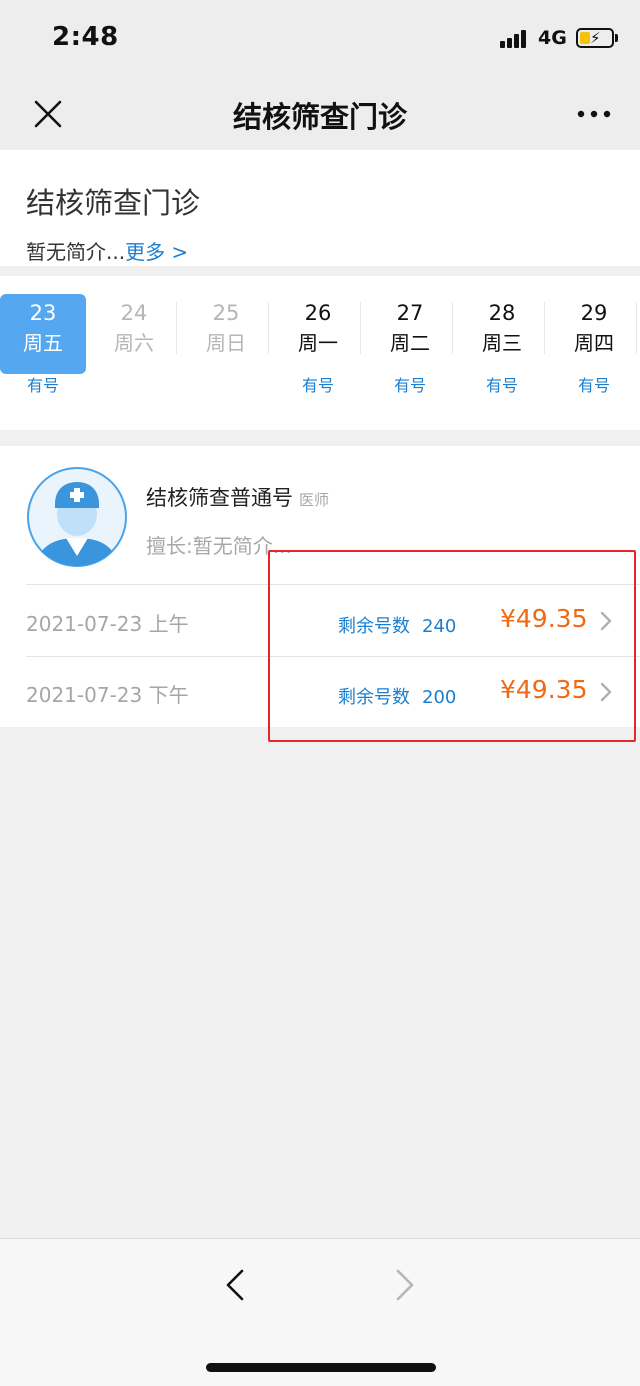  I want to click on date-number: 25, so click(226, 313).